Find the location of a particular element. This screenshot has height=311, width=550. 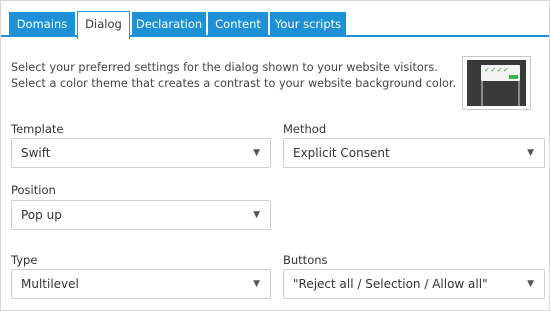

method-value: Explicit Consent is located at coordinates (341, 153).